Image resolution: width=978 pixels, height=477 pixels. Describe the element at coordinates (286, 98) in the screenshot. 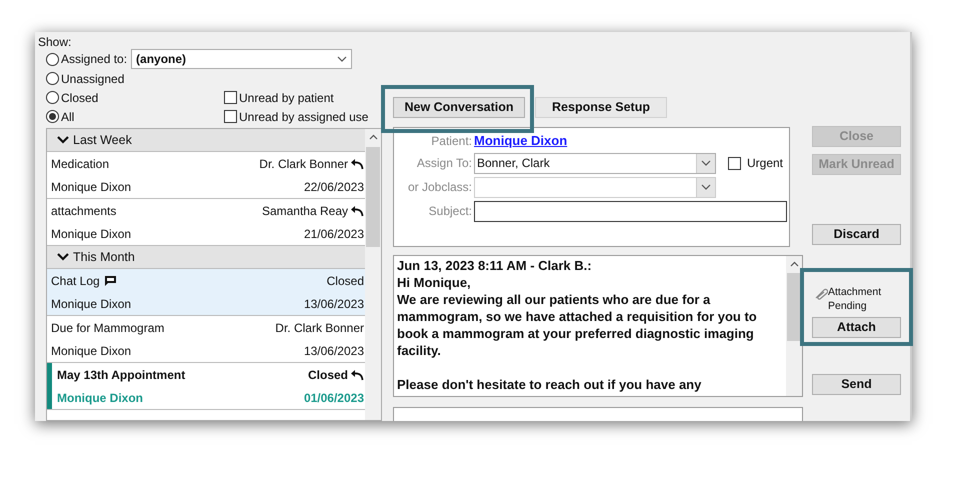

I see `checkbox-label: Unread by patient` at that location.